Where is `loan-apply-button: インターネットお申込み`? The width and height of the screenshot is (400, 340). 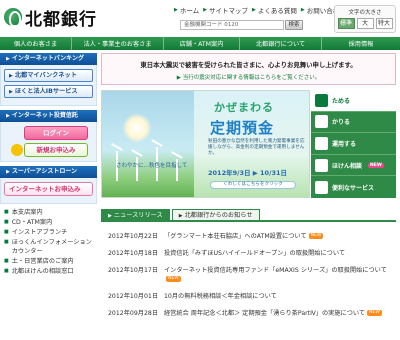 loan-apply-button: インターネットお申込み is located at coordinates (48, 189).